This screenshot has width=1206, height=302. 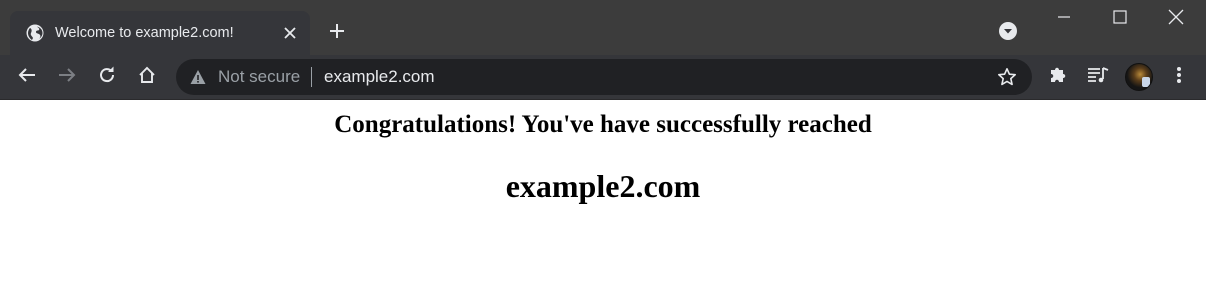 I want to click on back-button, so click(x=27, y=77).